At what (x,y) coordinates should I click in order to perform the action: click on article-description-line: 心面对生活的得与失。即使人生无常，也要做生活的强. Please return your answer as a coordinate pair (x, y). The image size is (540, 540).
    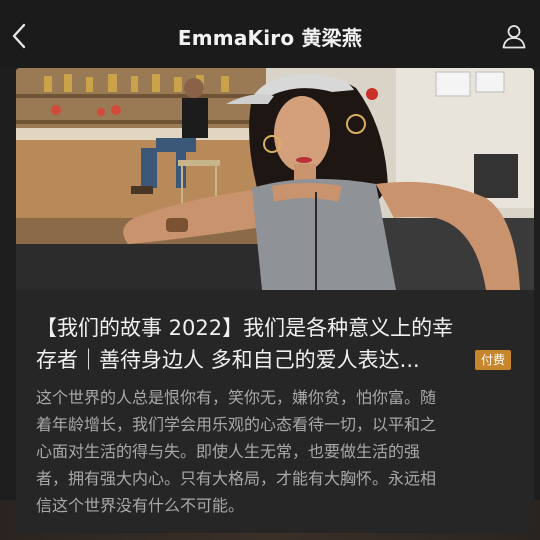
    Looking at the image, I should click on (228, 451).